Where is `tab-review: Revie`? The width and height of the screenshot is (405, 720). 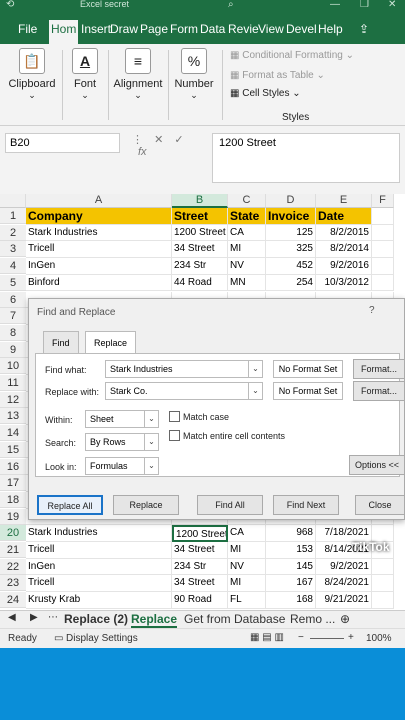
tab-review: Revie is located at coordinates (243, 29).